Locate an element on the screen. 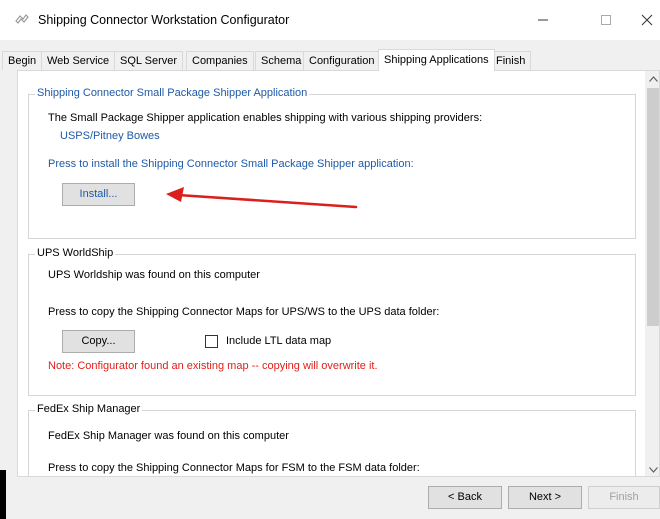  annotation-arrow-icon is located at coordinates (262, 198).